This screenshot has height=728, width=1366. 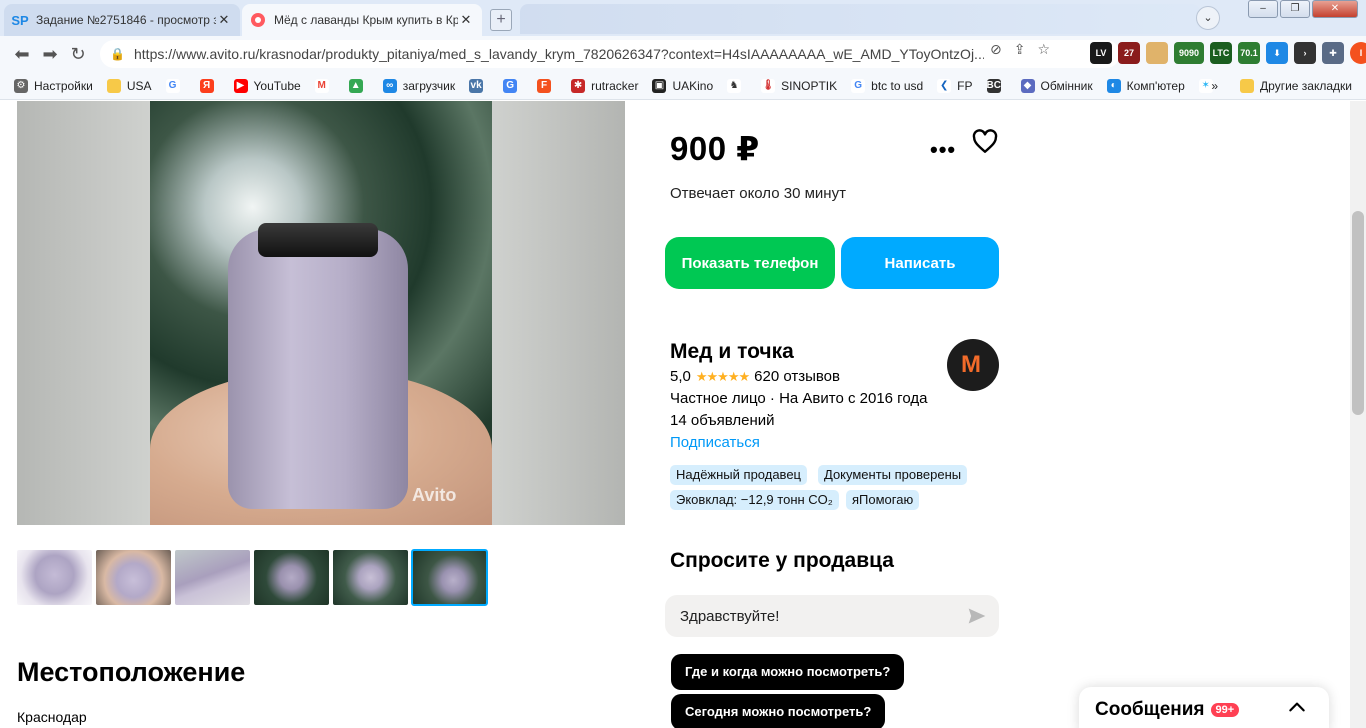 What do you see at coordinates (267, 85) in the screenshot?
I see `bookmark-item: ▶ YouTube` at bounding box center [267, 85].